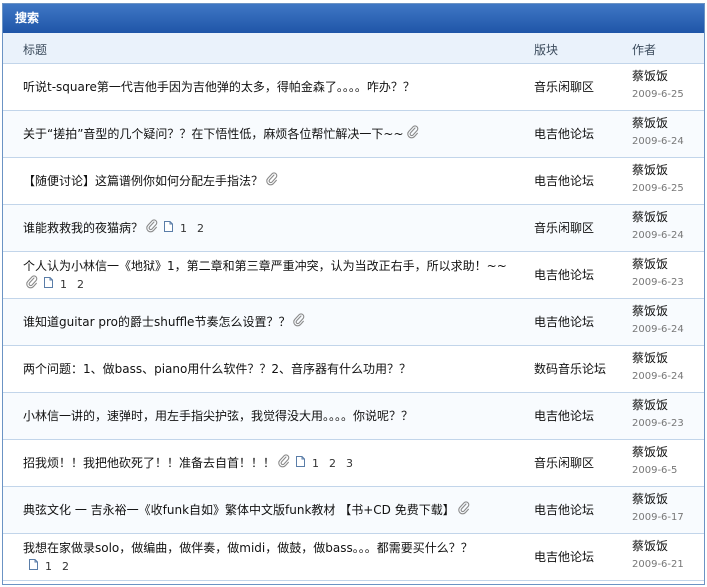 Image resolution: width=707 pixels, height=587 pixels. I want to click on subject-cell: 谁能救救我的夜猫病？ 1 2, so click(268, 228).